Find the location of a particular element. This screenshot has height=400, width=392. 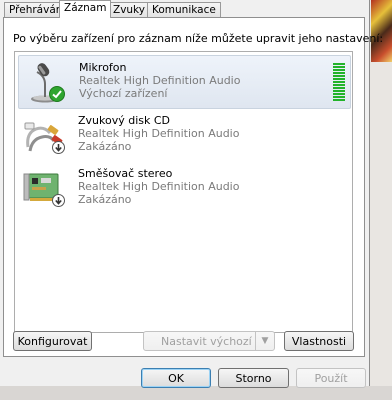

properties-button: Vlastnosti is located at coordinates (319, 341).